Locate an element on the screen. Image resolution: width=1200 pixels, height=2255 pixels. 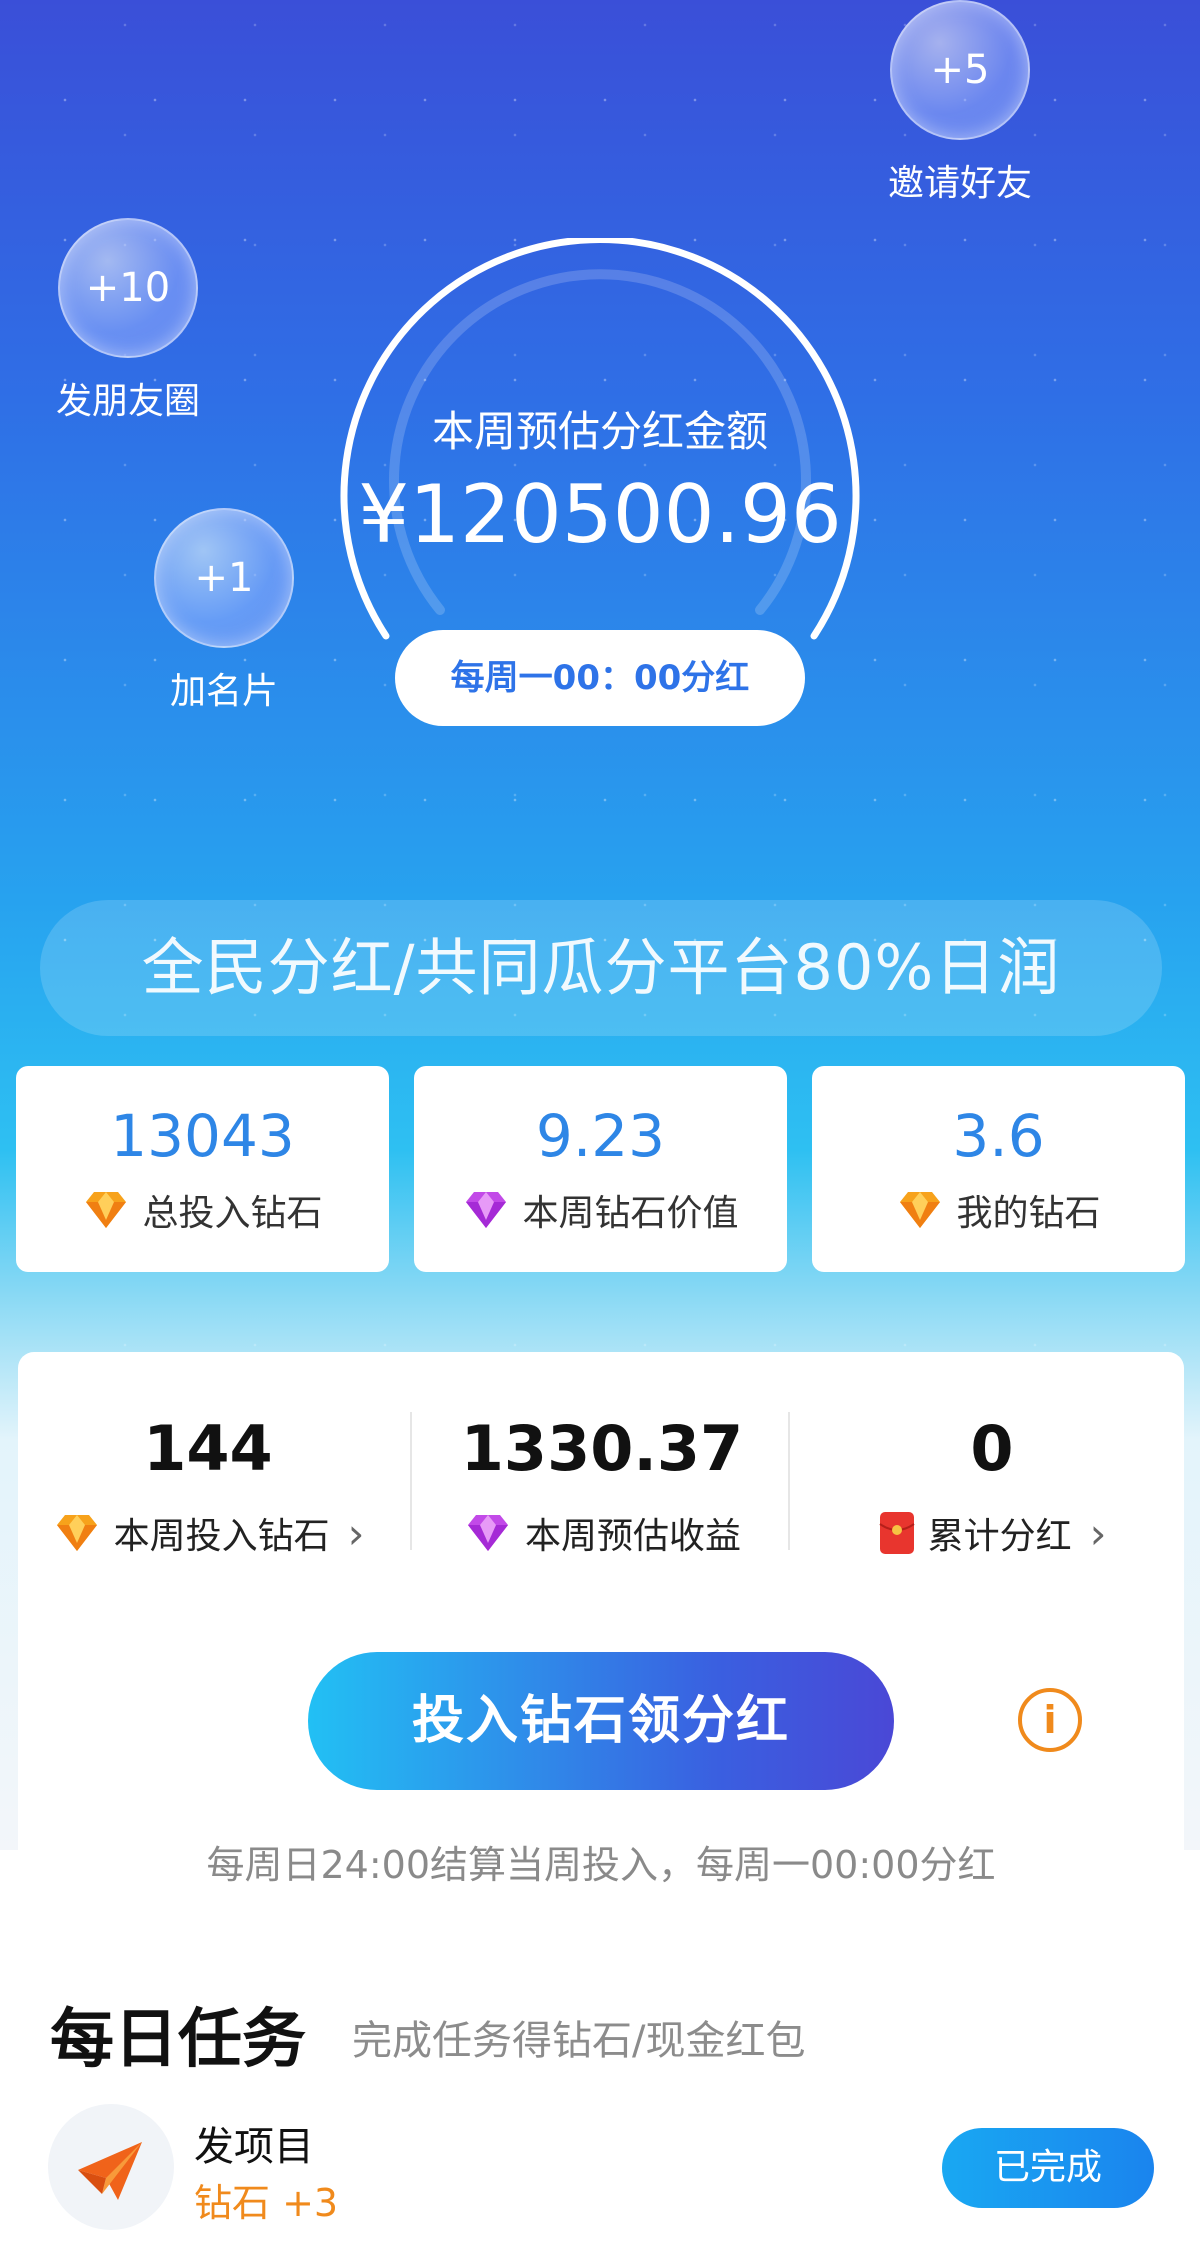
invite-friends-bubble: +5 邀请好友 is located at coordinates (960, 103).